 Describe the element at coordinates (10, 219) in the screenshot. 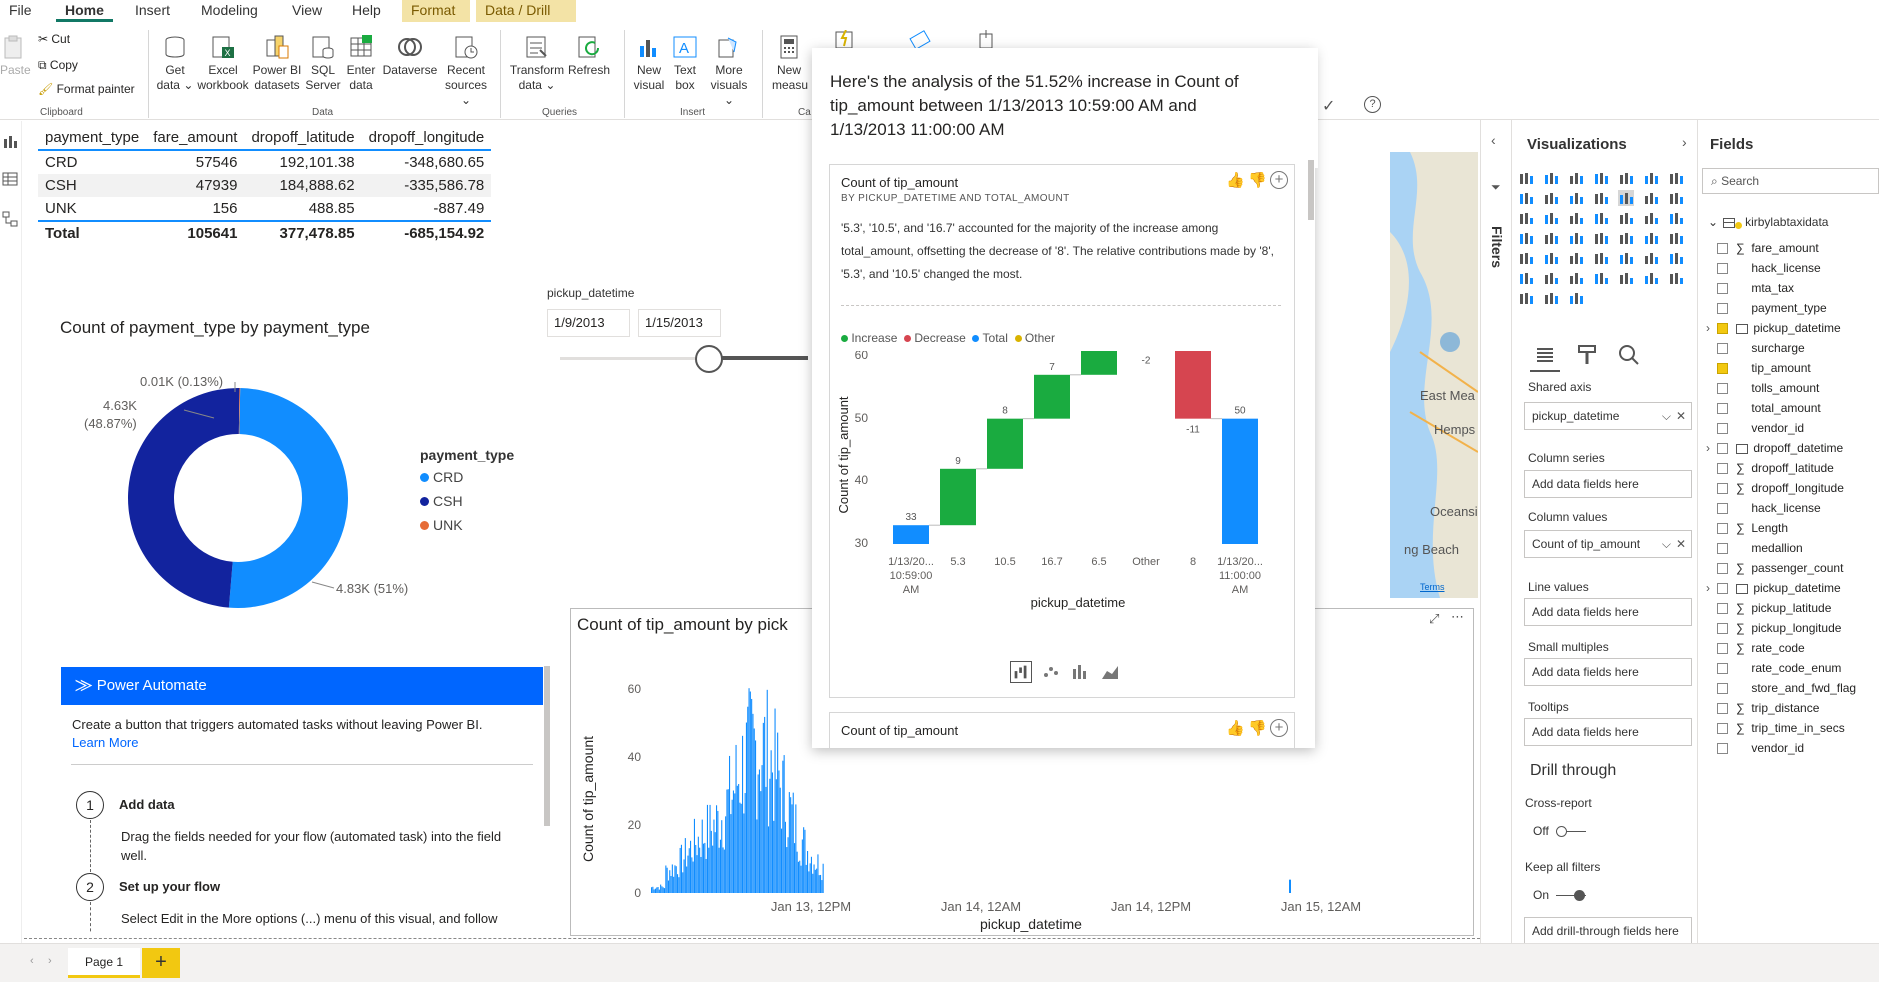

I see `model-view-icon` at that location.